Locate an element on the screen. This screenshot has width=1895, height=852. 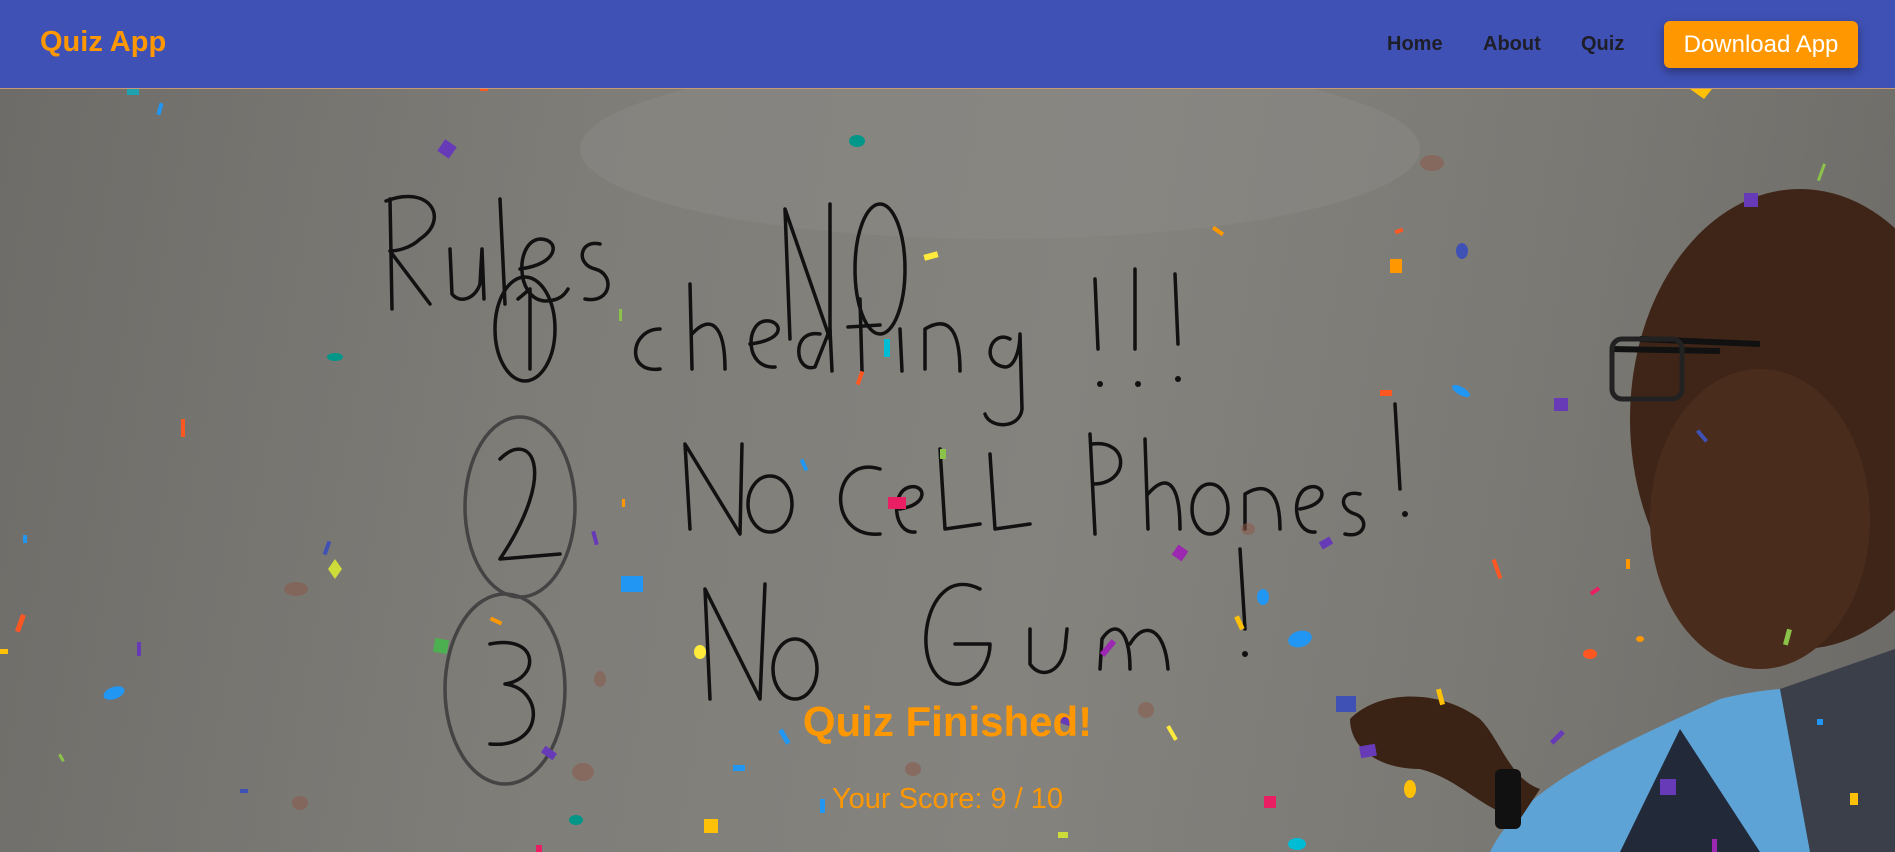
quiz-finished-heading: Quiz Finished! is located at coordinates (947, 721).